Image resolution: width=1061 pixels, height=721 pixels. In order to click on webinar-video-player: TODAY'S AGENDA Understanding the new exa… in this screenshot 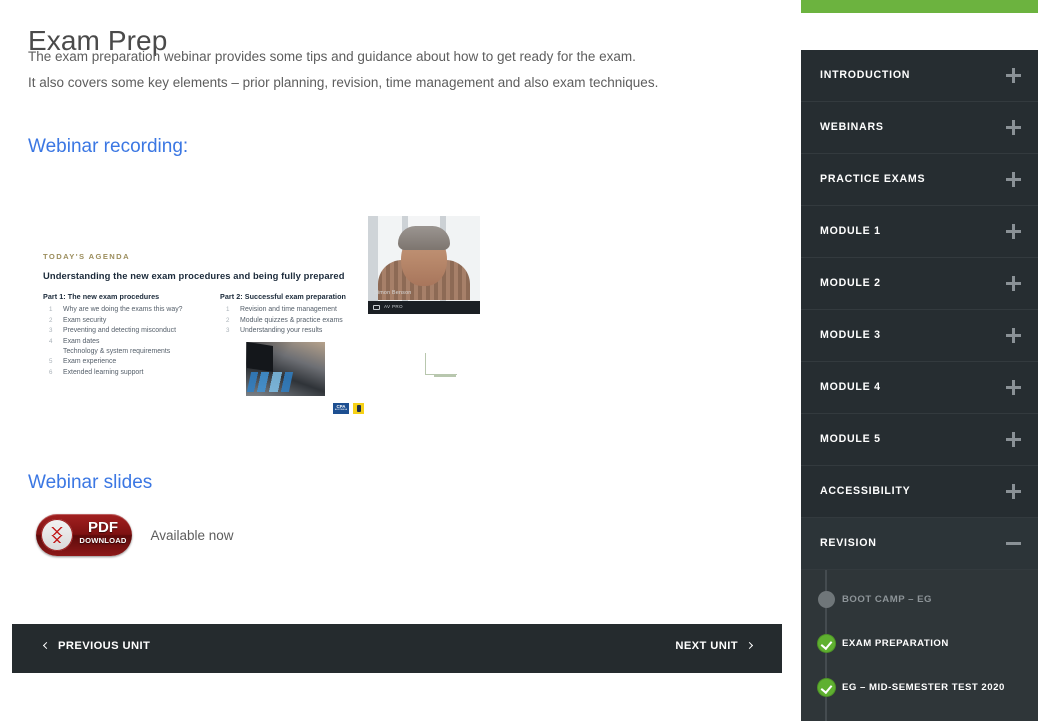, I will do `click(253, 312)`.